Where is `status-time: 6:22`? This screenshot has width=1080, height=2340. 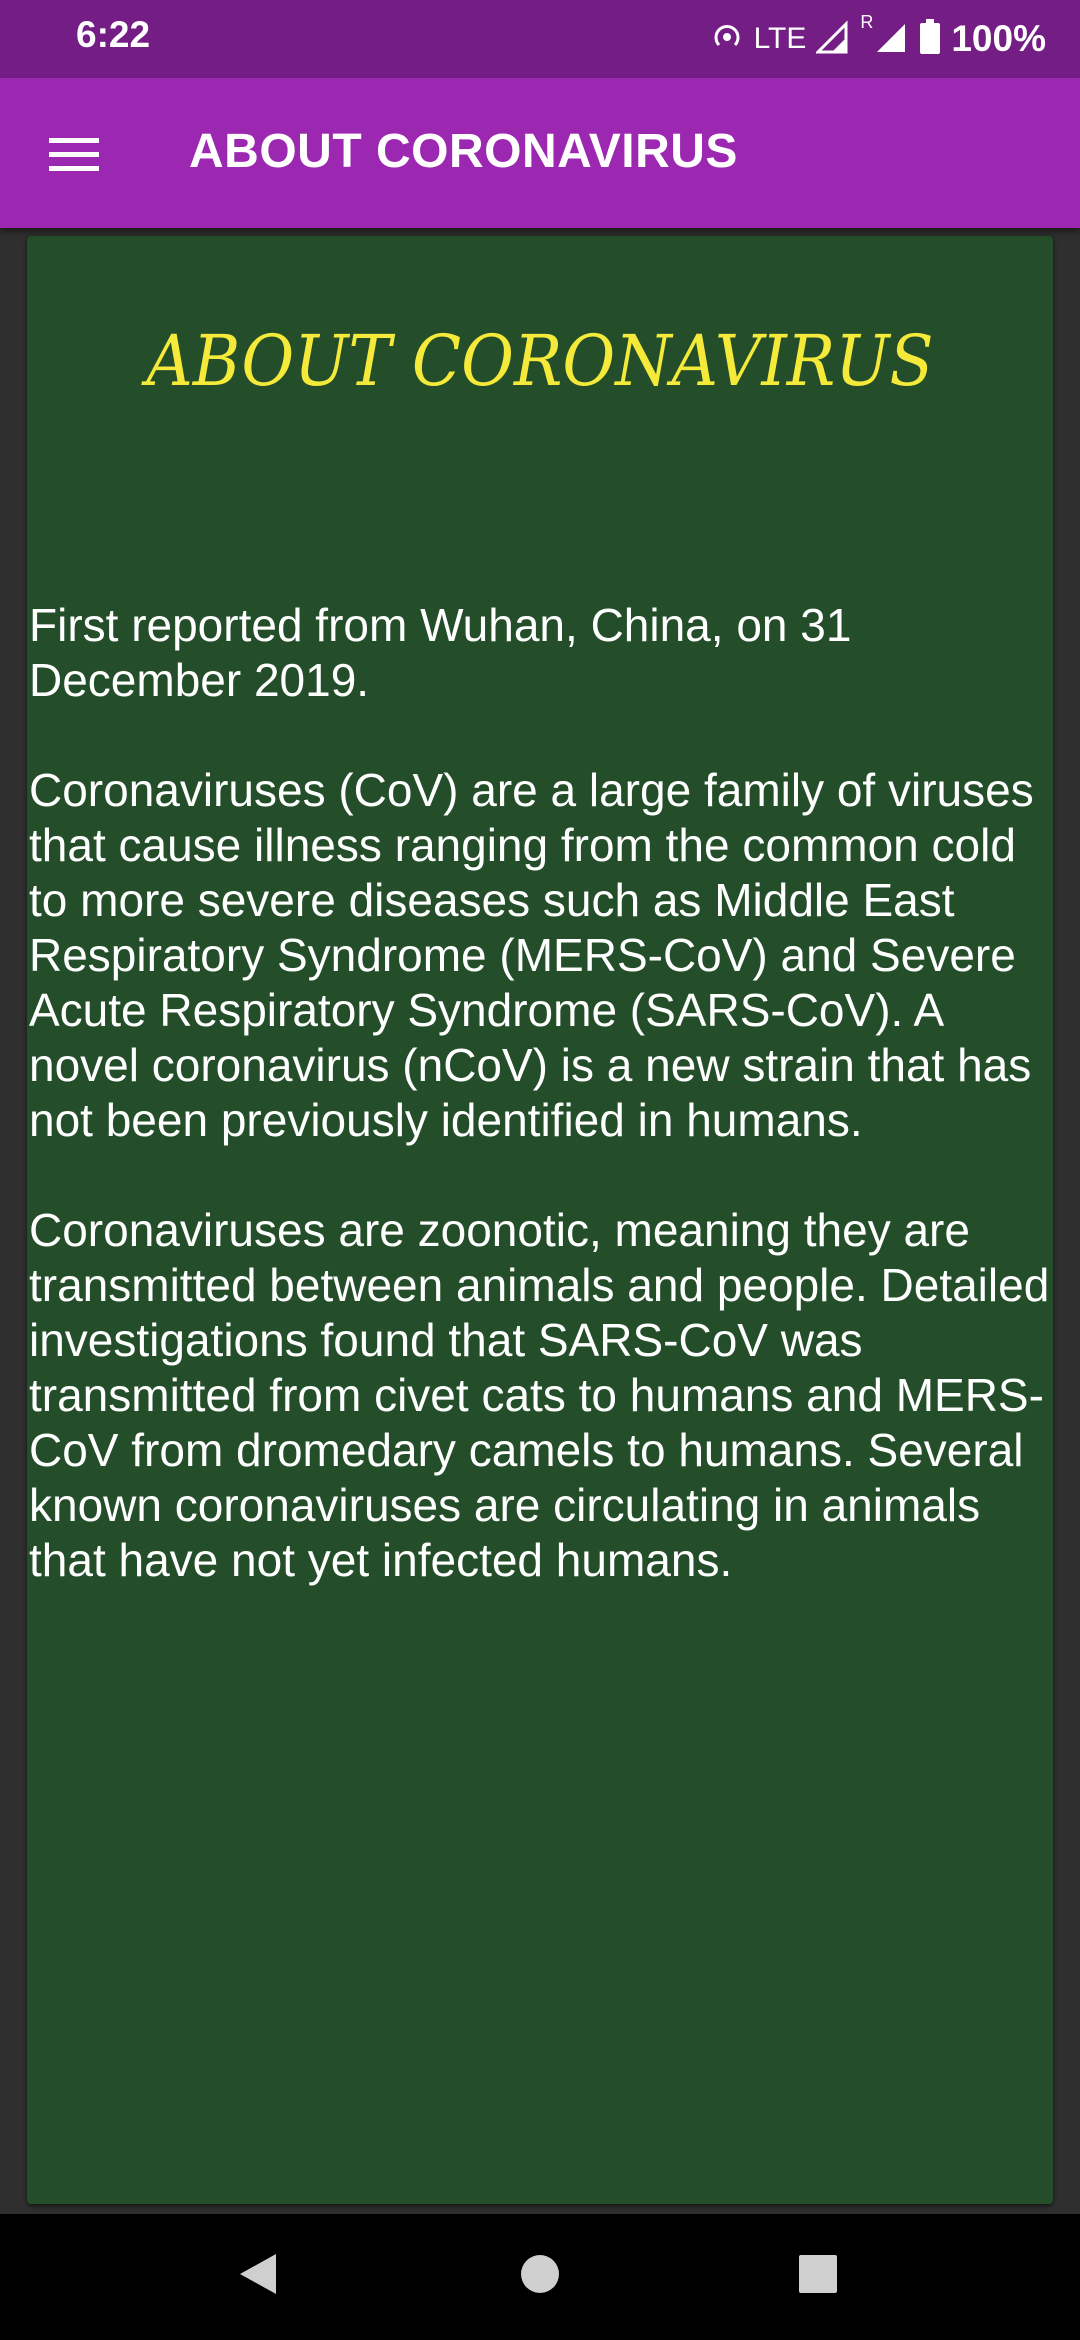
status-time: 6:22 is located at coordinates (113, 34).